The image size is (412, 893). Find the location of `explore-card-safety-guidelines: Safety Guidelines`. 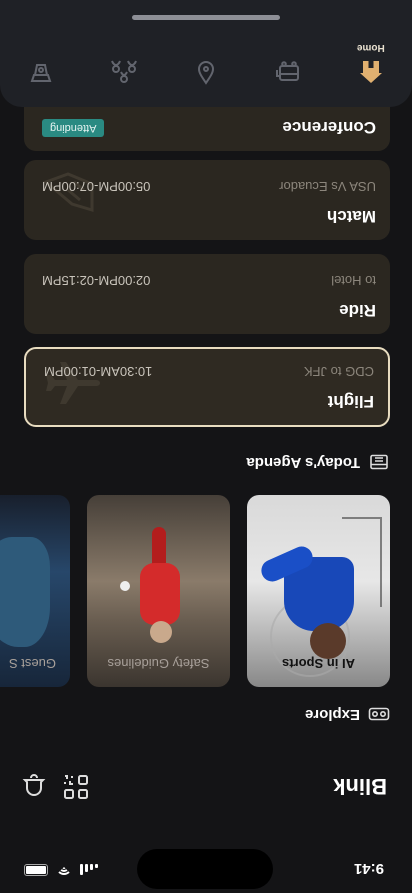

explore-card-safety-guidelines: Safety Guidelines is located at coordinates (158, 591).